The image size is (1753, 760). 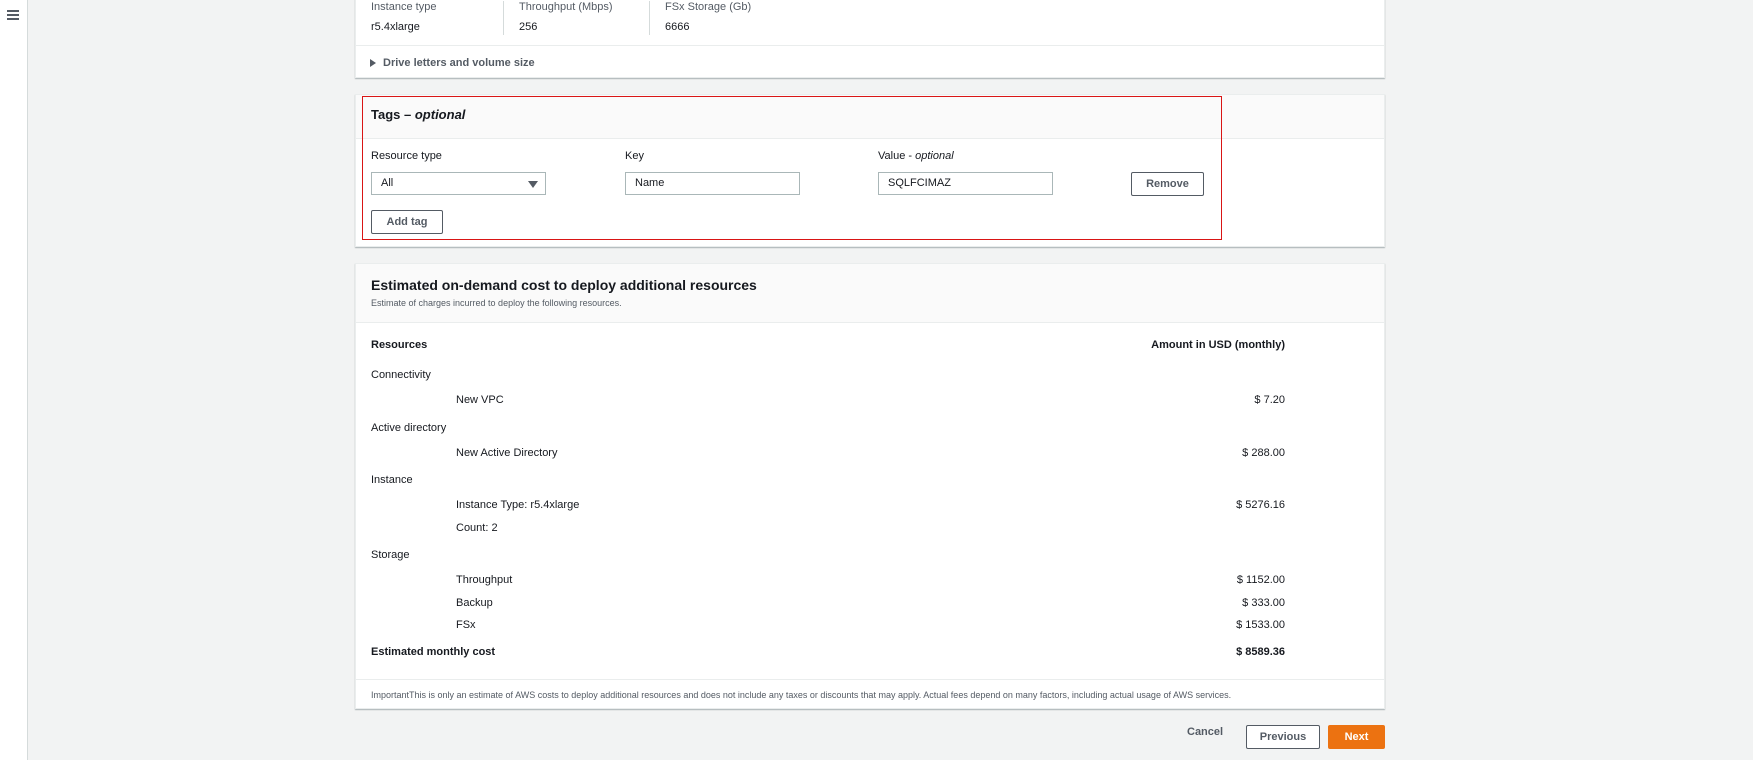 What do you see at coordinates (677, 27) in the screenshot?
I see `storage-value: 6666` at bounding box center [677, 27].